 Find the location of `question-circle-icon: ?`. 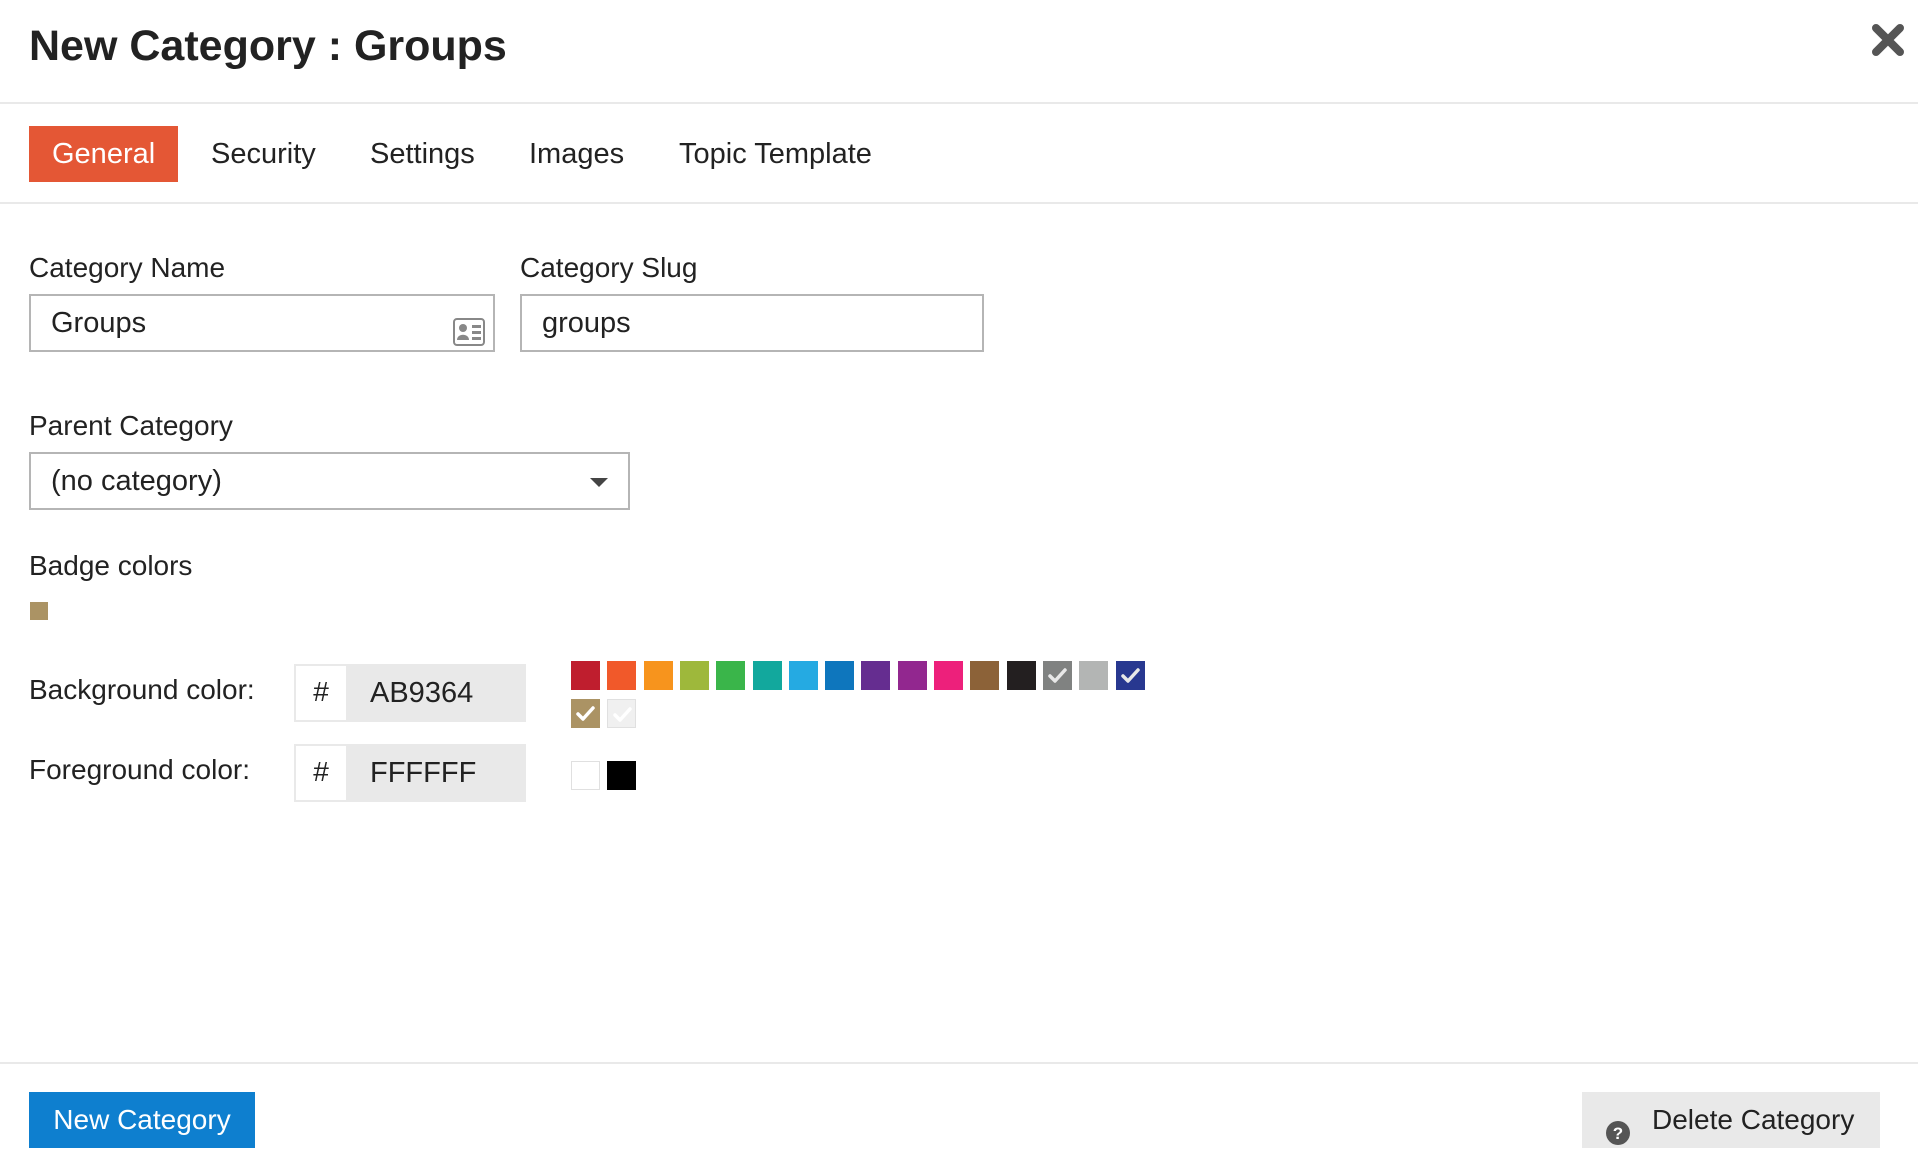

question-circle-icon: ? is located at coordinates (1618, 1126).